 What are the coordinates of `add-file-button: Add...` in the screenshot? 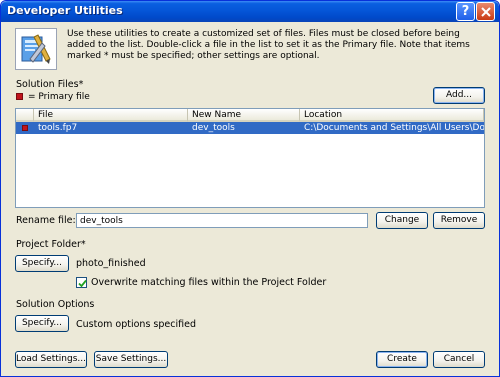 It's located at (459, 95).